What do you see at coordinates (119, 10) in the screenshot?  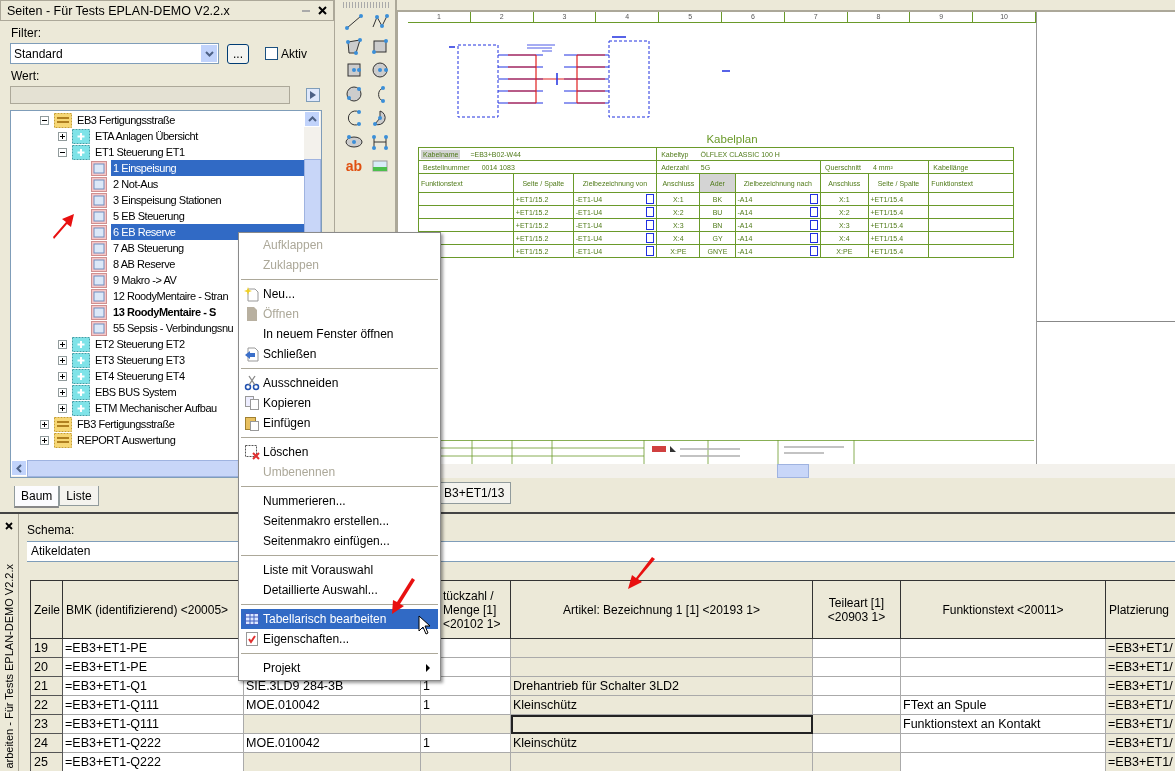 I see `panel-title: Seiten - Für Tests EPLAN-DEMO V2.2.x` at bounding box center [119, 10].